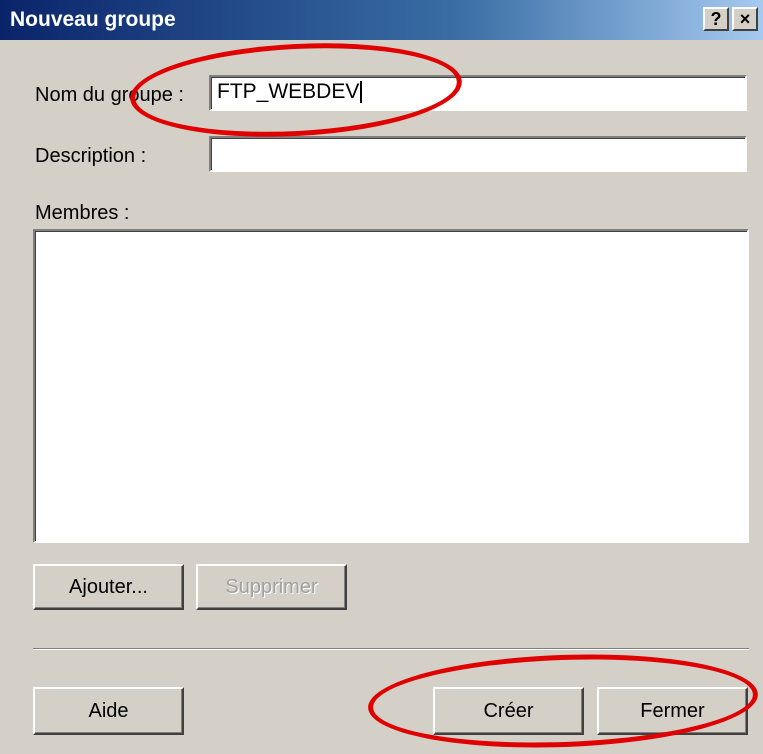 This screenshot has width=763, height=754. Describe the element at coordinates (478, 93) in the screenshot. I see `group-name-input: FTP_WEBDEV` at that location.